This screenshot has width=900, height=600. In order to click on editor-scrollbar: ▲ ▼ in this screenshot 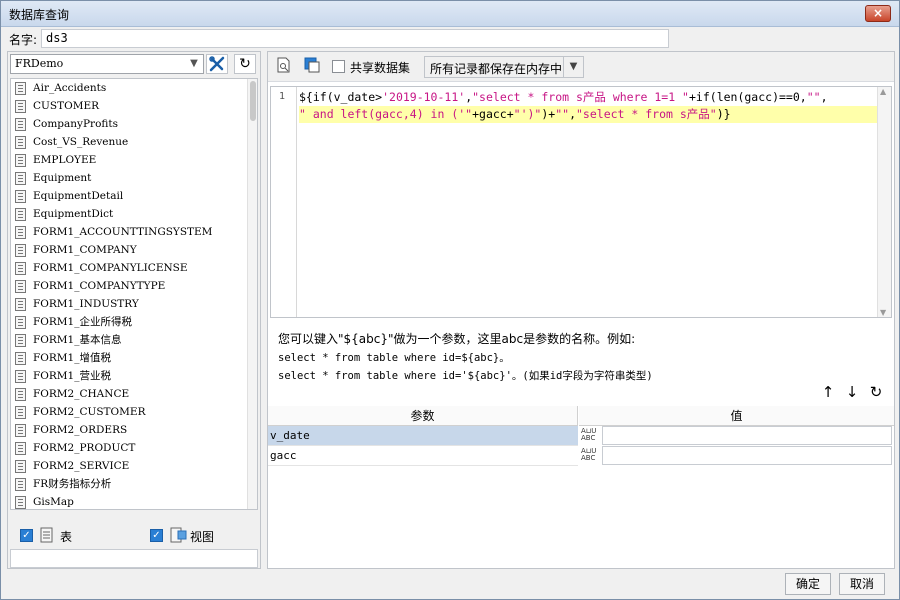, I will do `click(884, 202)`.